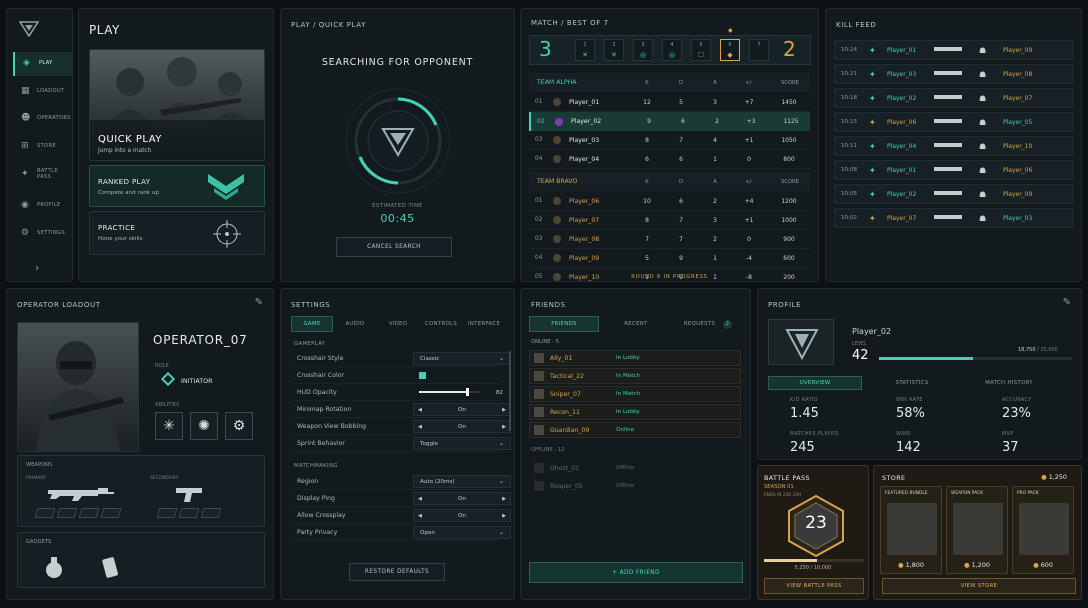 The width and height of the screenshot is (1088, 608). I want to click on setting-control-select: Classic ⌄, so click(462, 358).